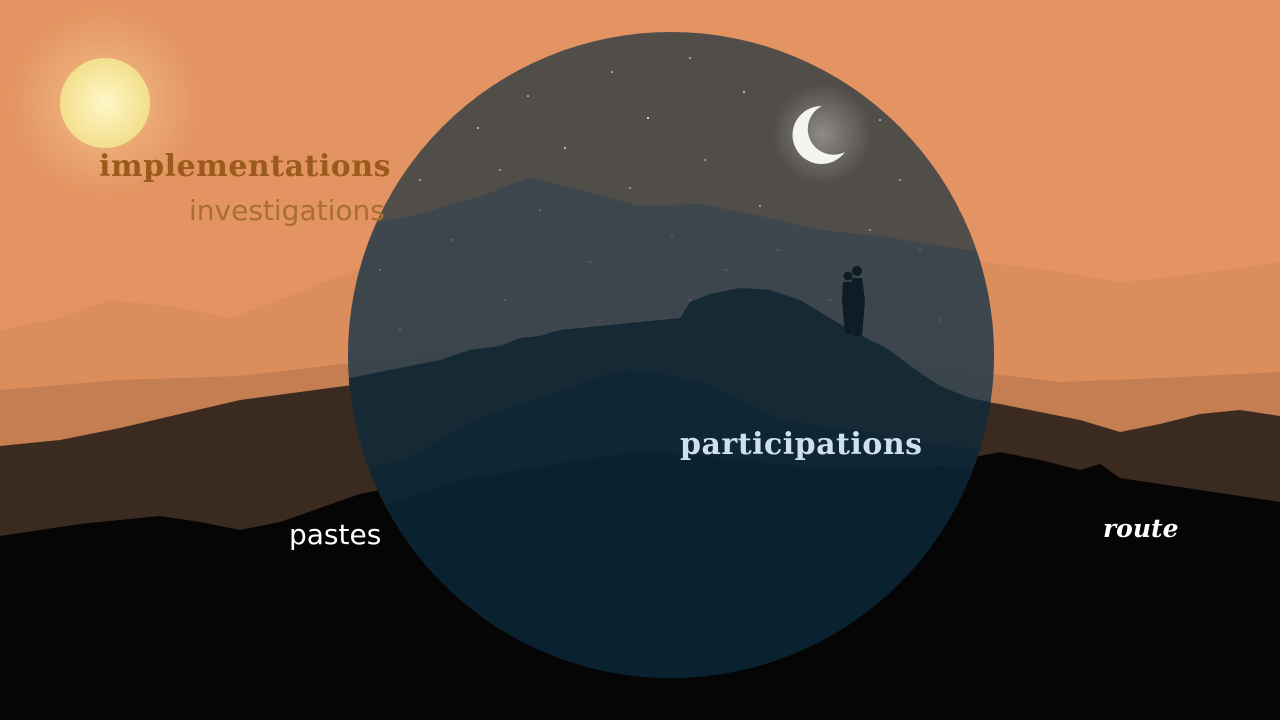  Describe the element at coordinates (287, 210) in the screenshot. I see `label-investigations: investigations` at that location.